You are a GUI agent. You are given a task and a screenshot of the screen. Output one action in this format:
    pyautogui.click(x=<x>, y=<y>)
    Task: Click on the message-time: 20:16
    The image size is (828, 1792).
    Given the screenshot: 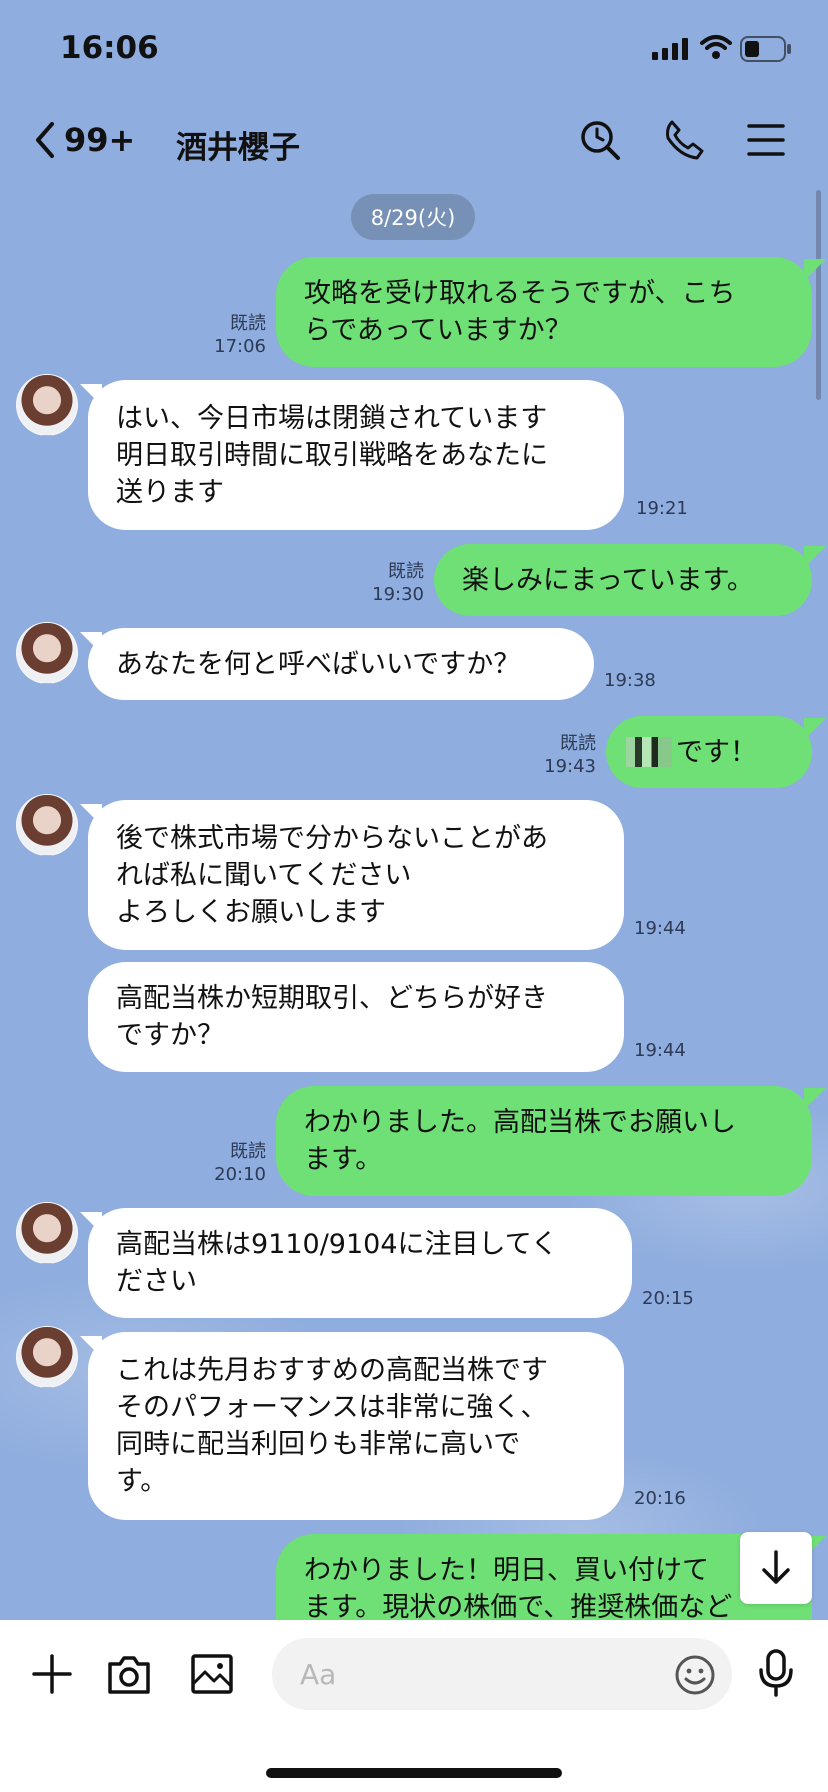 What is the action you would take?
    pyautogui.click(x=660, y=1498)
    